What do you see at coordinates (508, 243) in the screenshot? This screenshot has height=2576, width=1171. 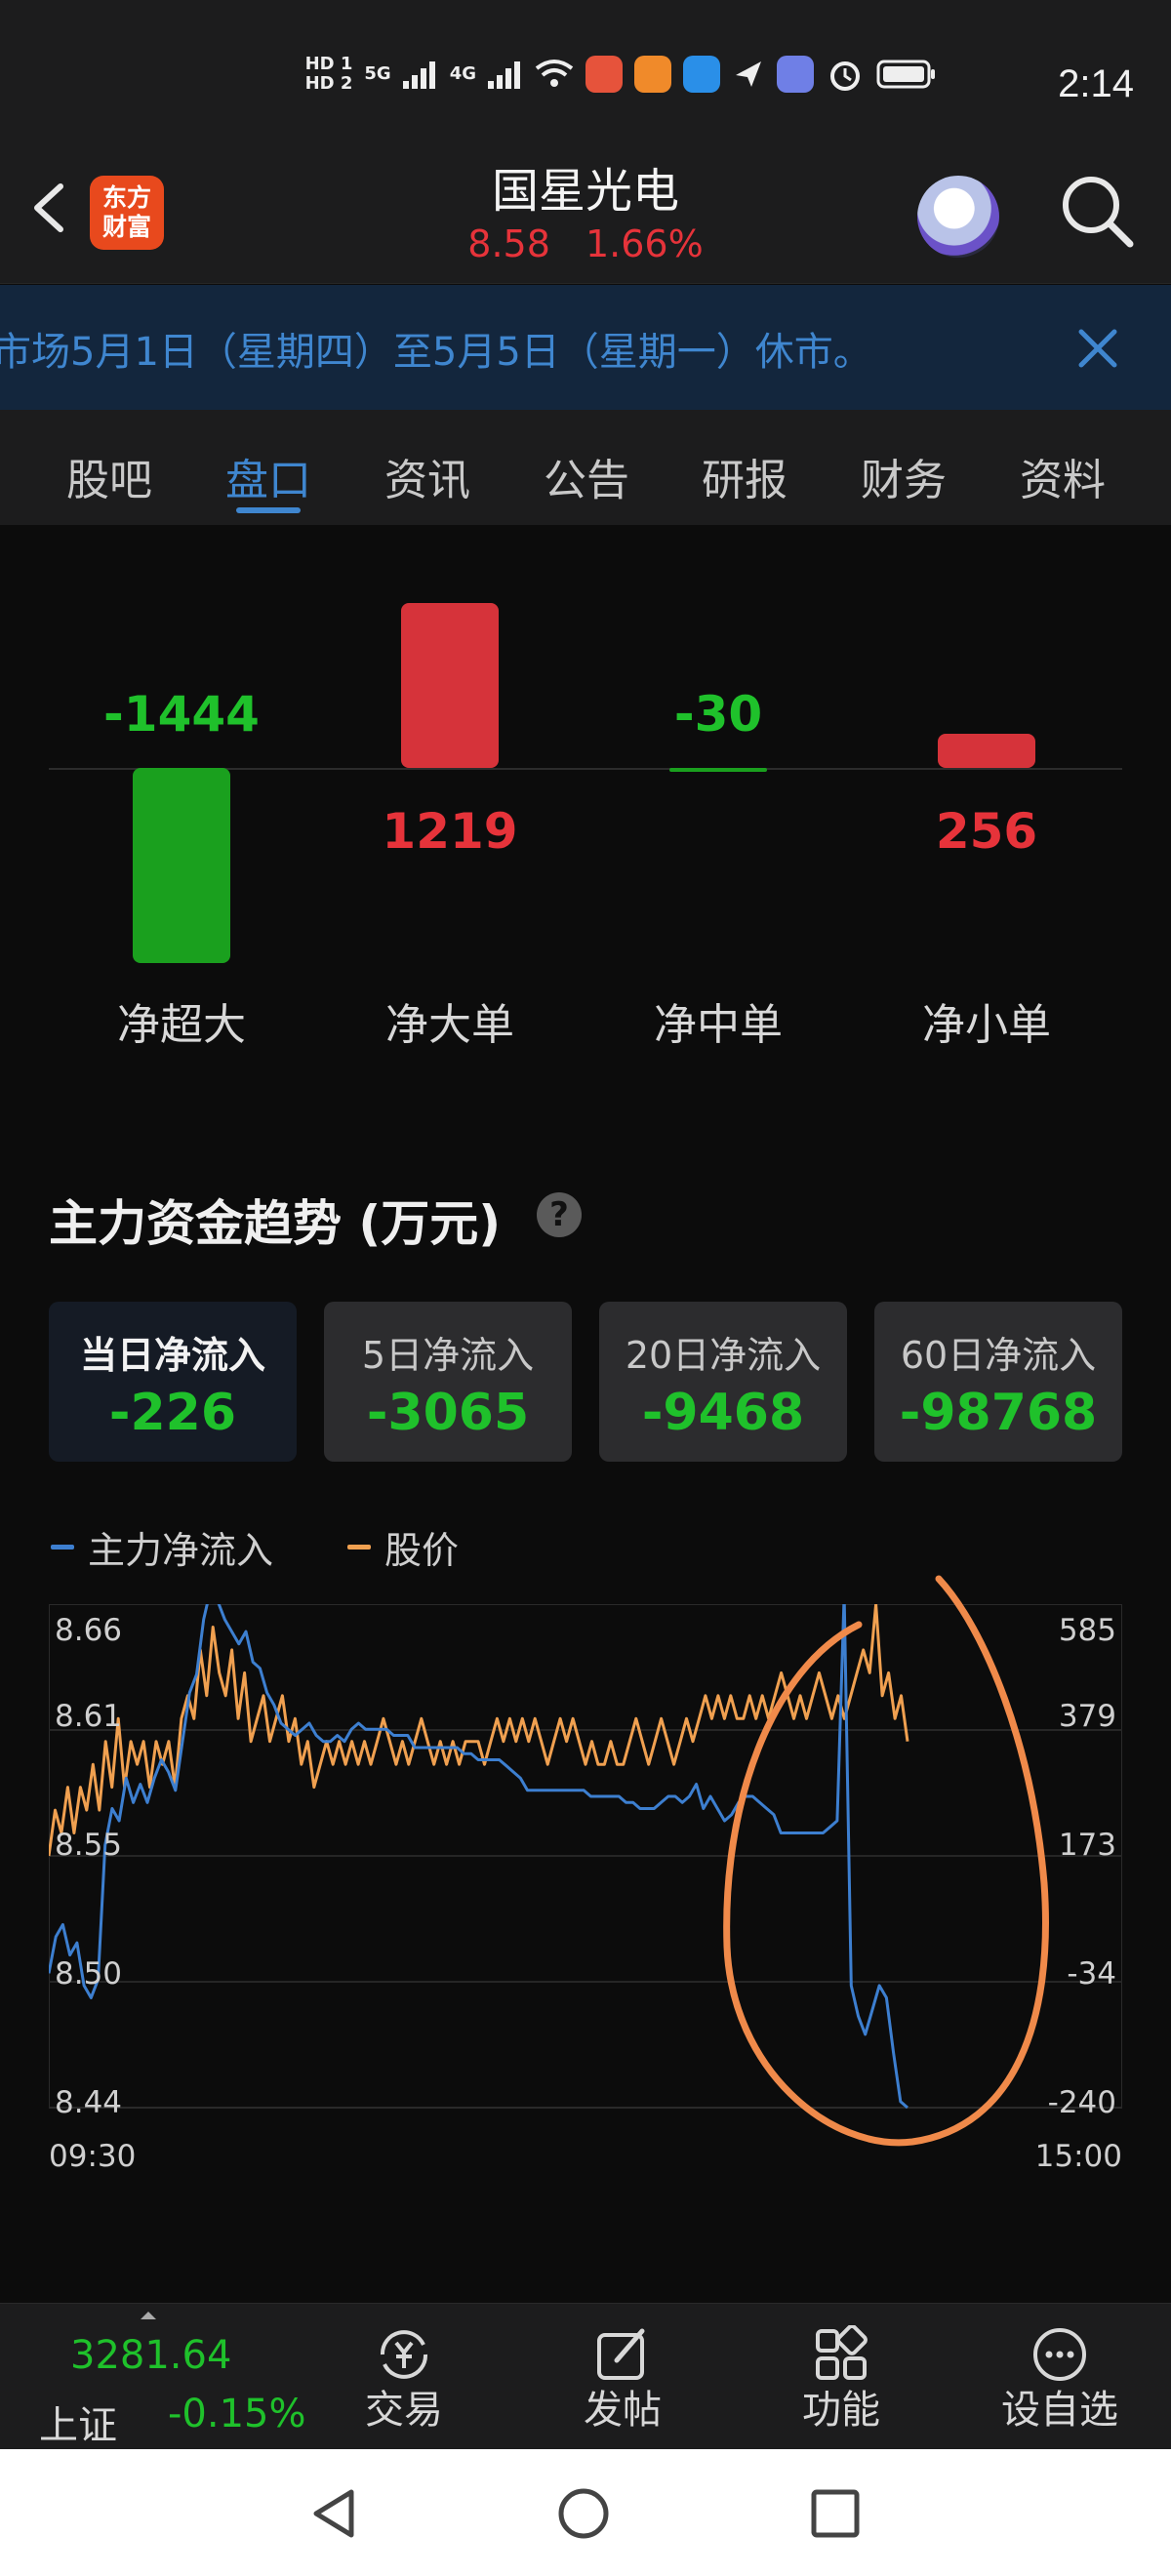 I see `stock-price: 8.58` at bounding box center [508, 243].